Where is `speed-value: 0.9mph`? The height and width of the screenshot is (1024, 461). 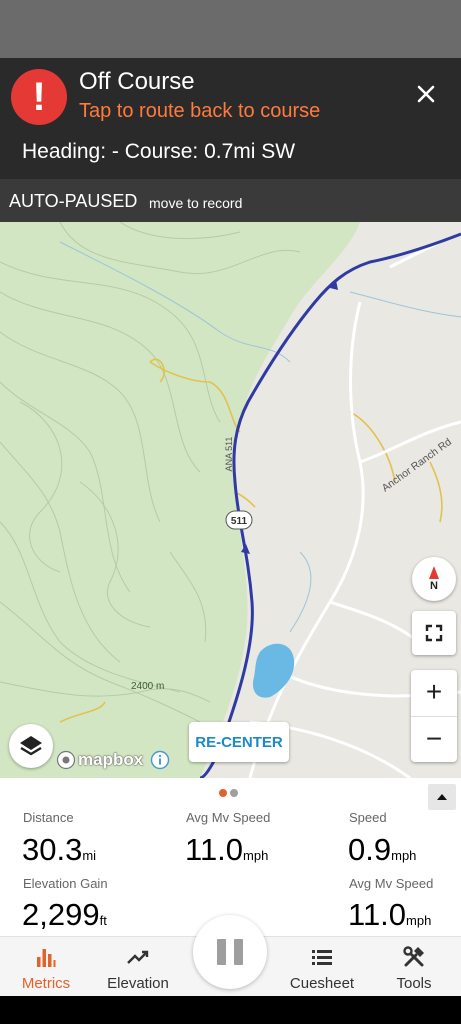
speed-value: 0.9mph is located at coordinates (382, 849).